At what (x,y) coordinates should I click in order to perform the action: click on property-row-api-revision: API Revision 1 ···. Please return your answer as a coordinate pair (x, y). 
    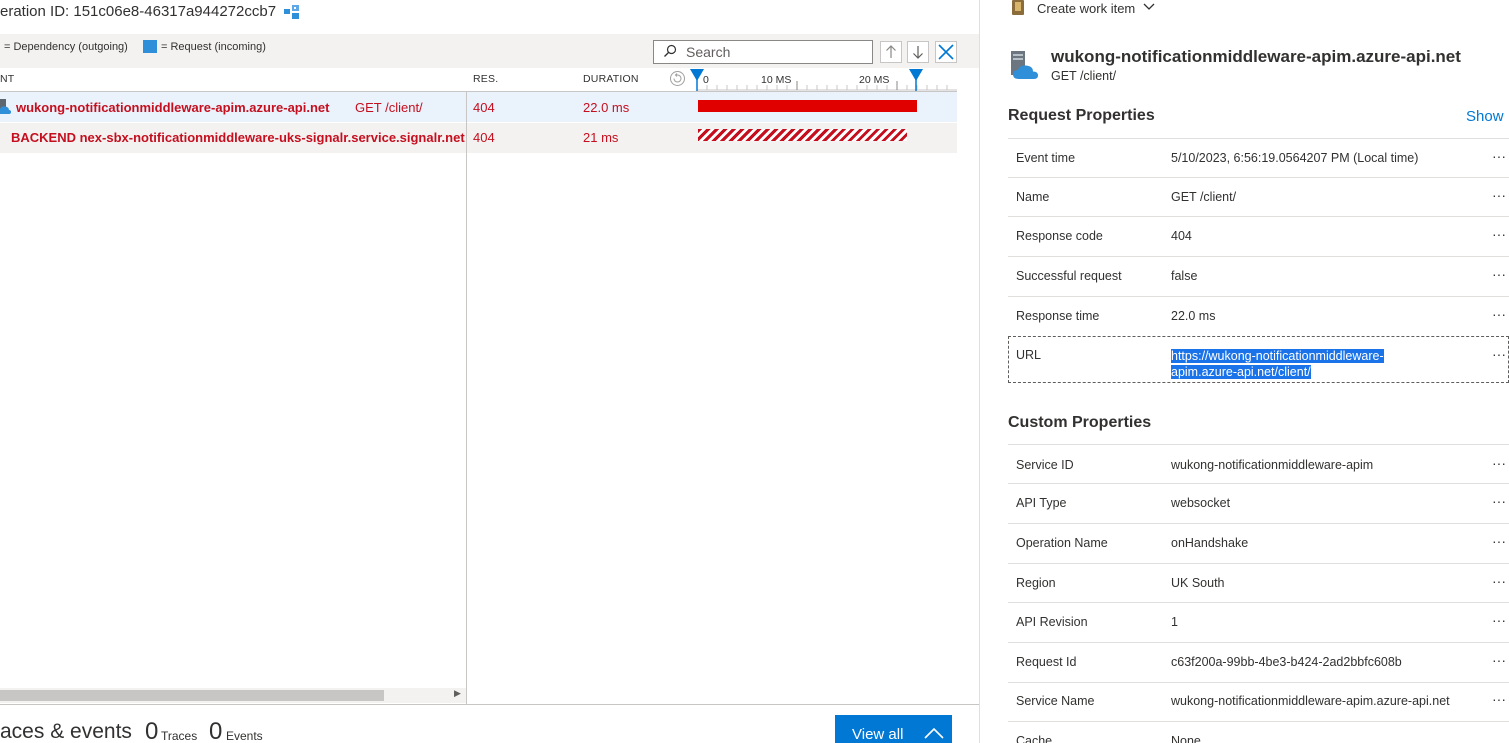
    Looking at the image, I should click on (1258, 623).